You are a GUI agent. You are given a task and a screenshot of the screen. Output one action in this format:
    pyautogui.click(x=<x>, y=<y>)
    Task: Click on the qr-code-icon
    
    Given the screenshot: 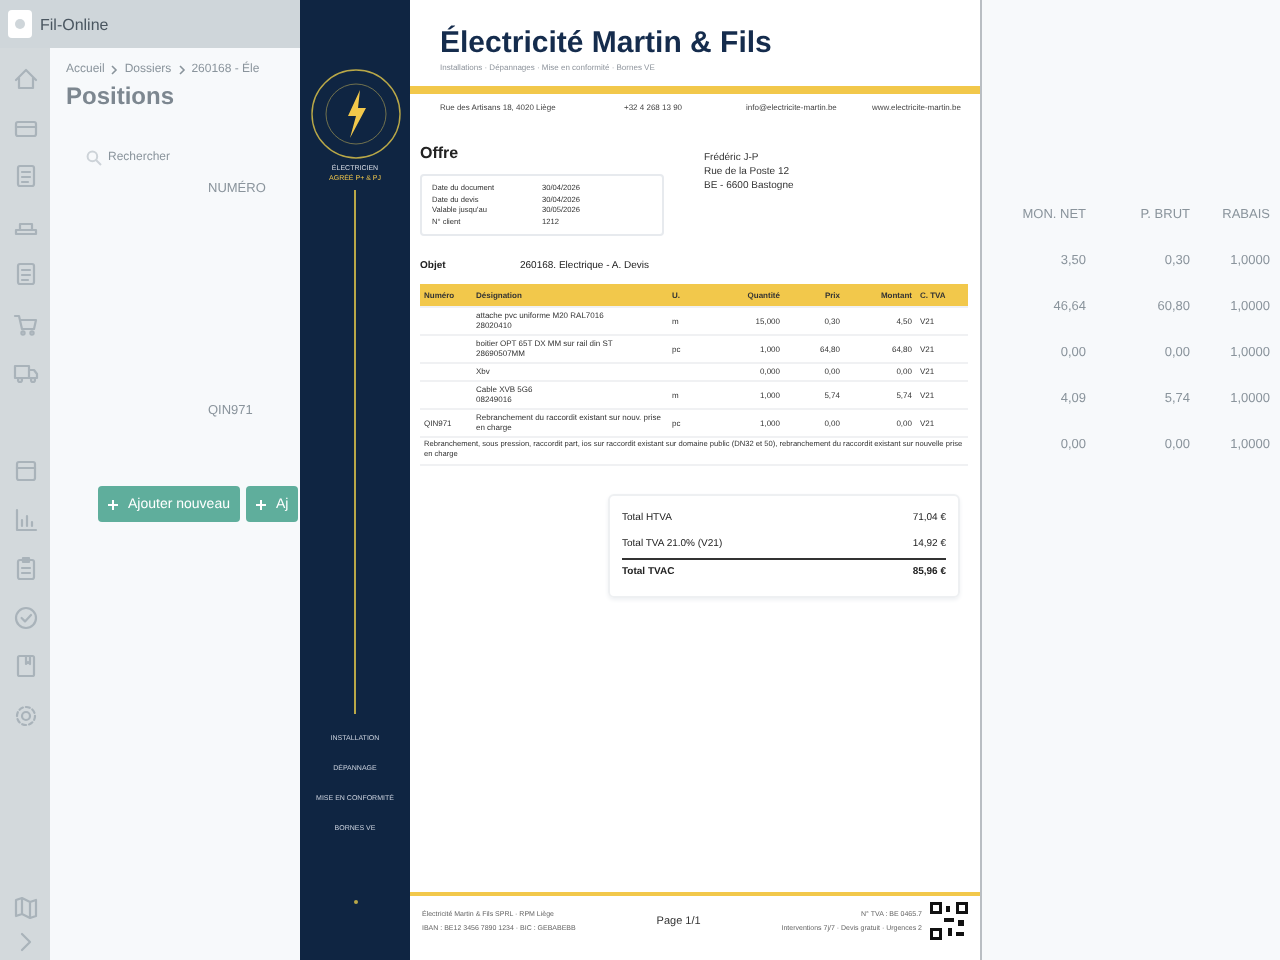 What is the action you would take?
    pyautogui.click(x=949, y=921)
    